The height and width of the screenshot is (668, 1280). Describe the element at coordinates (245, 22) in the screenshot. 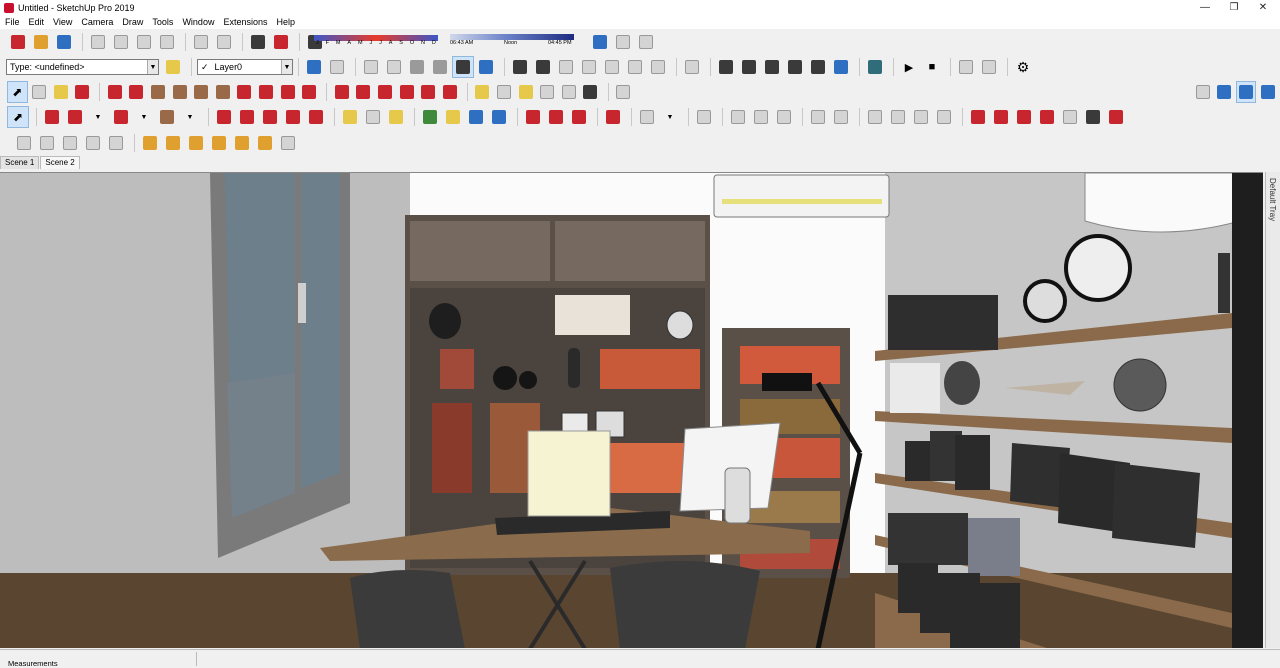

I see `menu-extensions: Extensions` at that location.